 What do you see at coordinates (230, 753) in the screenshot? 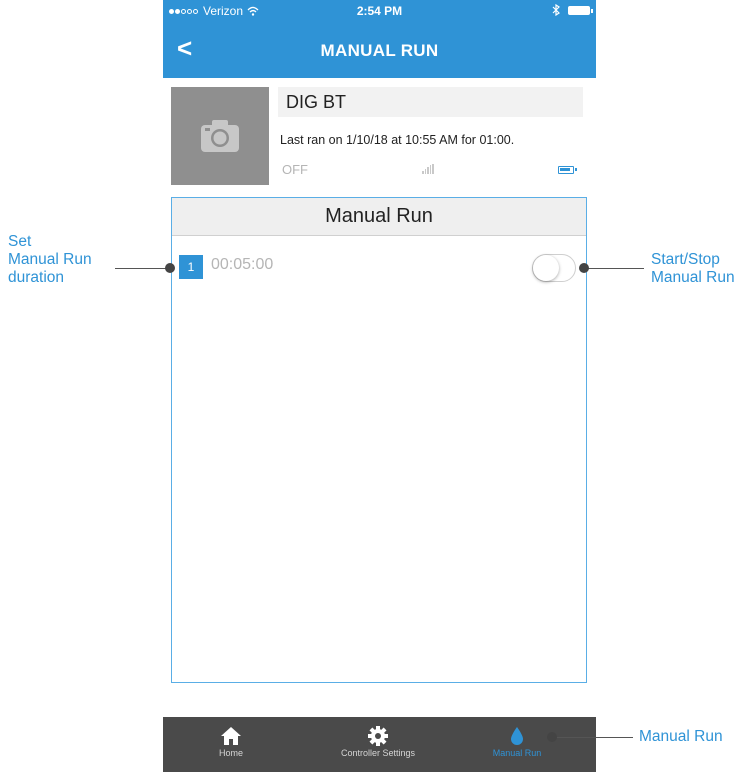
I see `tab-home-label: Home` at bounding box center [230, 753].